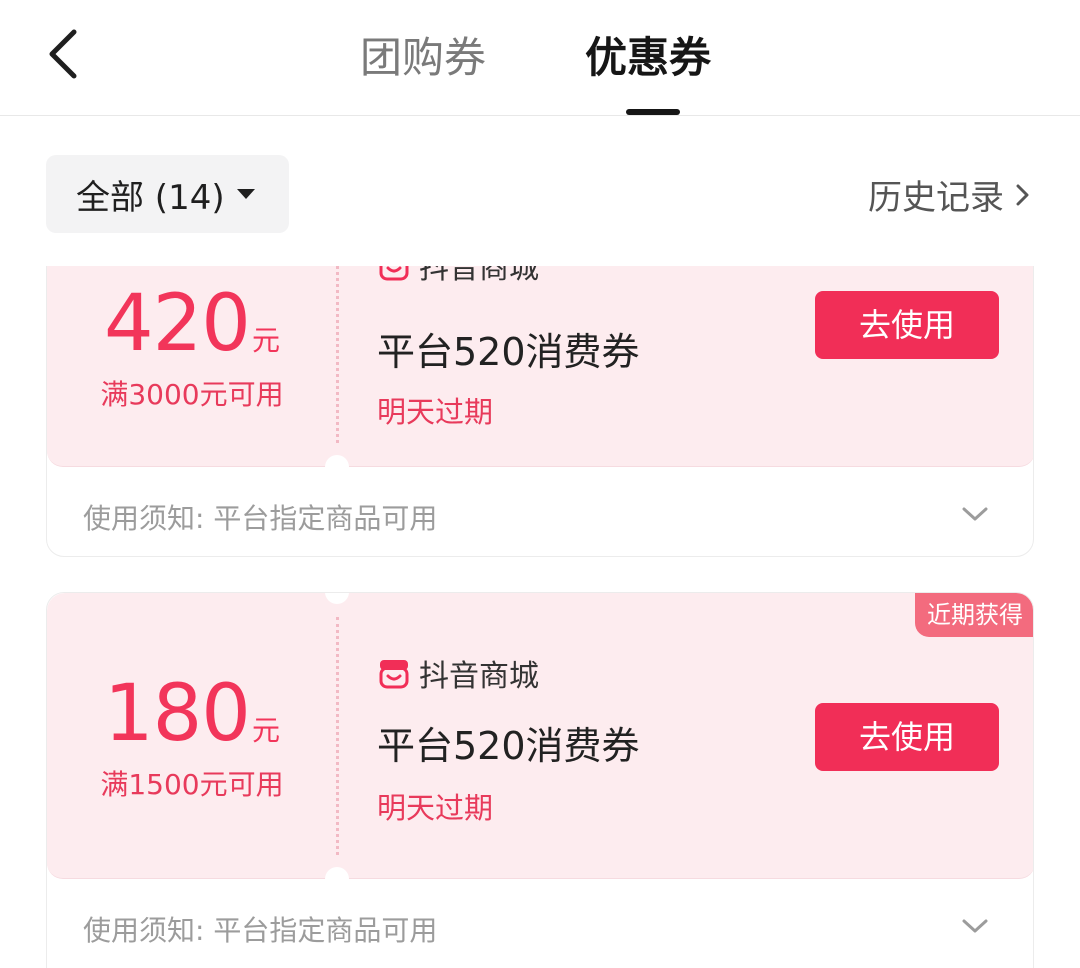 This screenshot has height=968, width=1080. What do you see at coordinates (540, 58) in the screenshot?
I see `top-nav-bar: 团购券 优惠券` at bounding box center [540, 58].